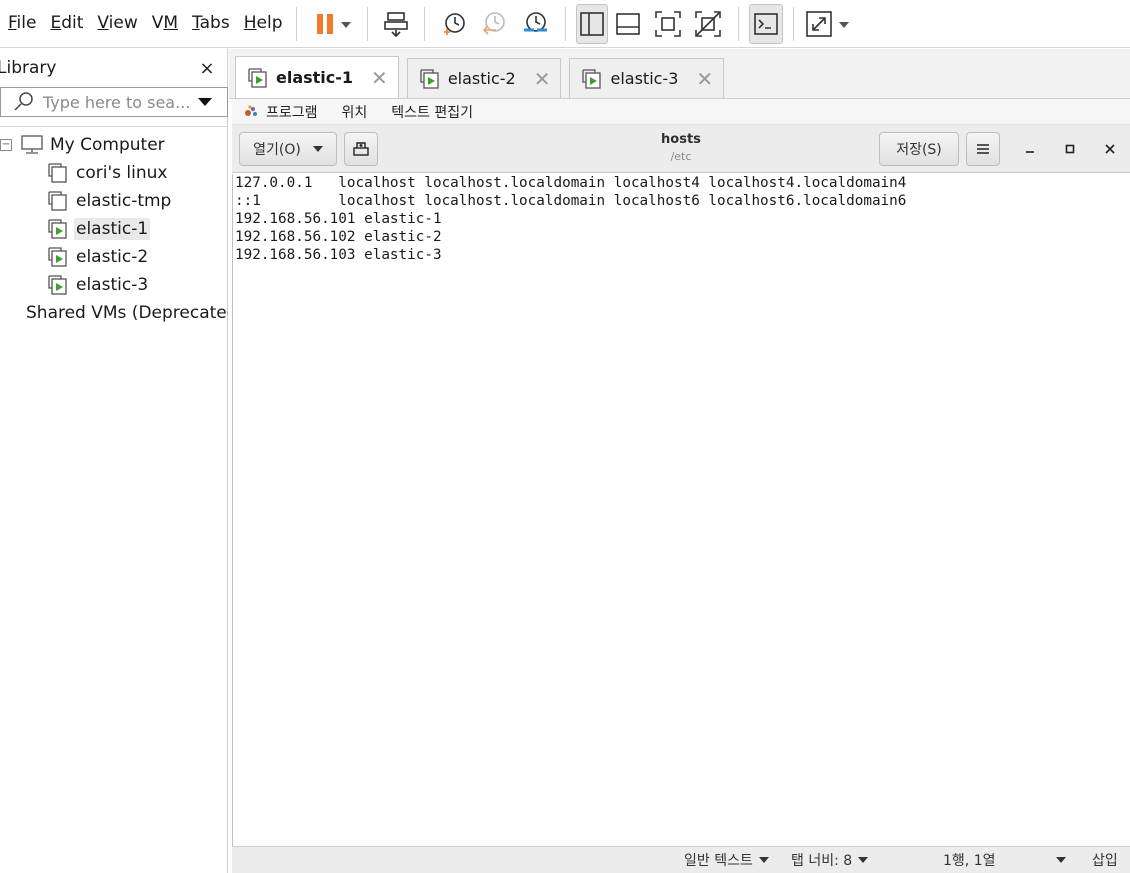  I want to click on new-document-icon, so click(361, 149).